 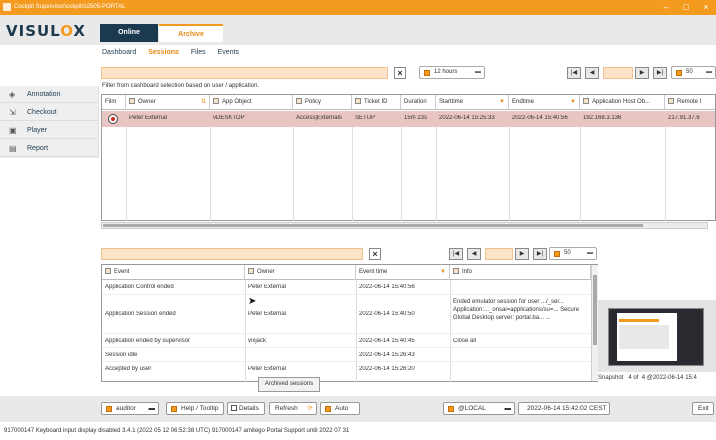 I want to click on col-duration: Duration, so click(x=418, y=102).